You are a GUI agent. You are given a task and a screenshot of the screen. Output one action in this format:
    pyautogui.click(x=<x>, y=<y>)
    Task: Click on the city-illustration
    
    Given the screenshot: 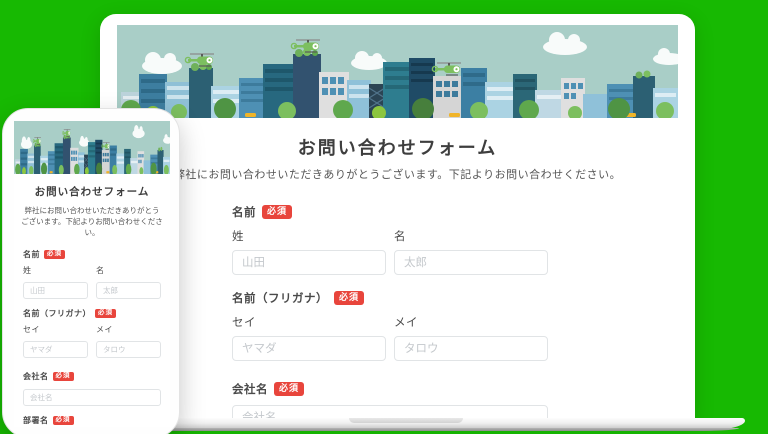 What is the action you would take?
    pyautogui.click(x=92, y=147)
    